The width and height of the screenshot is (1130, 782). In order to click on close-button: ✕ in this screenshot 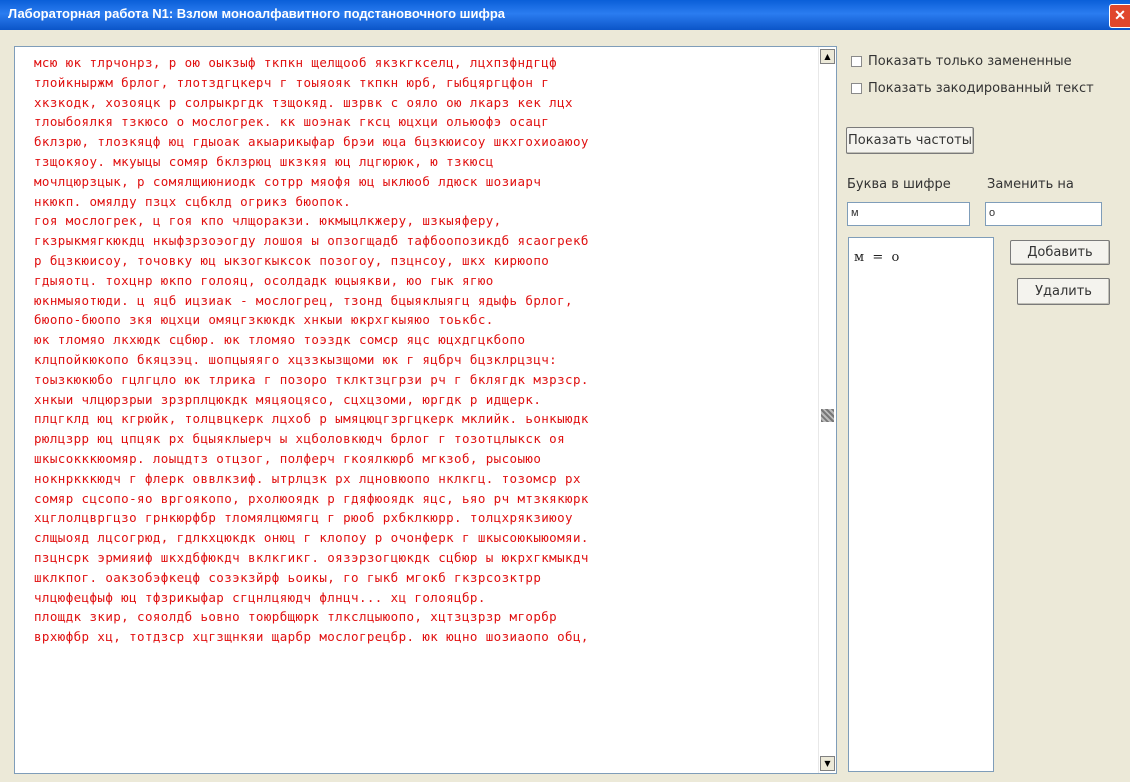, I will do `click(1119, 16)`.